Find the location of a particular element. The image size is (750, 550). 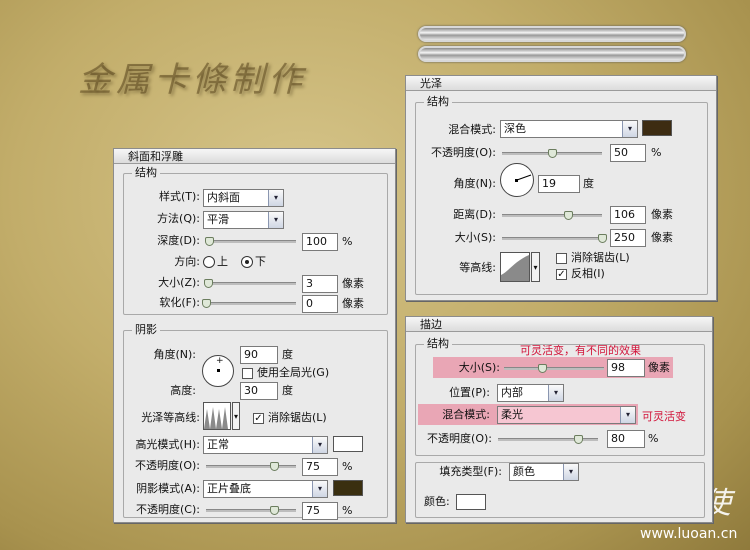

stroke-opacity-input: 80 is located at coordinates (626, 439).